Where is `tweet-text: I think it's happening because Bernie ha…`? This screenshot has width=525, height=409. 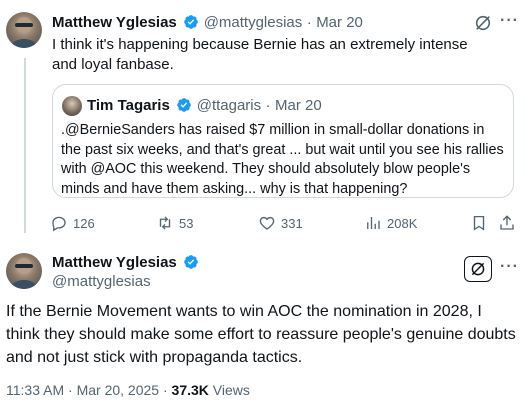 tweet-text: I think it's happening because Bernie ha… is located at coordinates (260, 54).